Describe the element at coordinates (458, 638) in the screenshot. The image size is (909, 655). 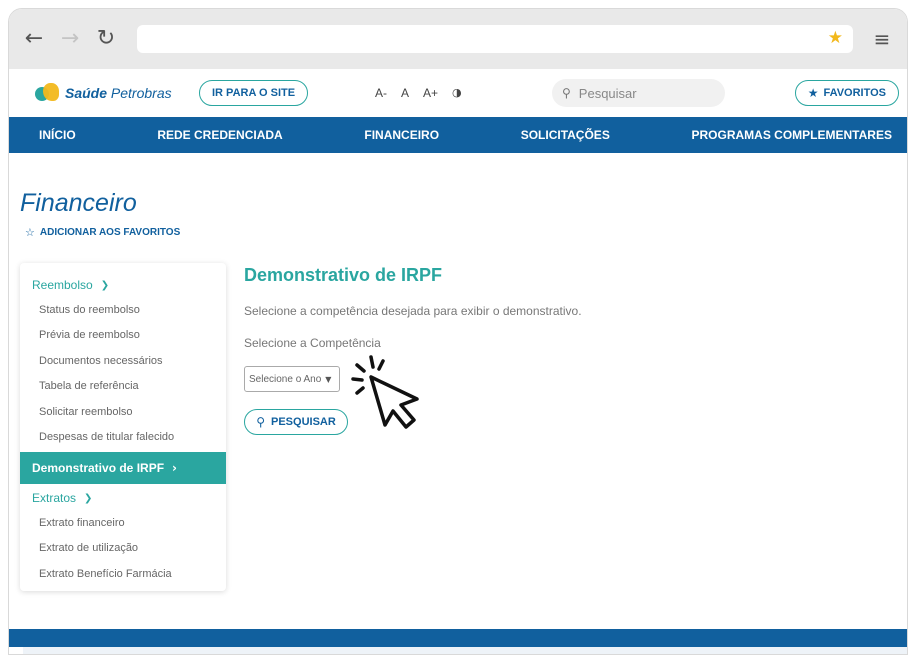
I see `footer-bar` at that location.